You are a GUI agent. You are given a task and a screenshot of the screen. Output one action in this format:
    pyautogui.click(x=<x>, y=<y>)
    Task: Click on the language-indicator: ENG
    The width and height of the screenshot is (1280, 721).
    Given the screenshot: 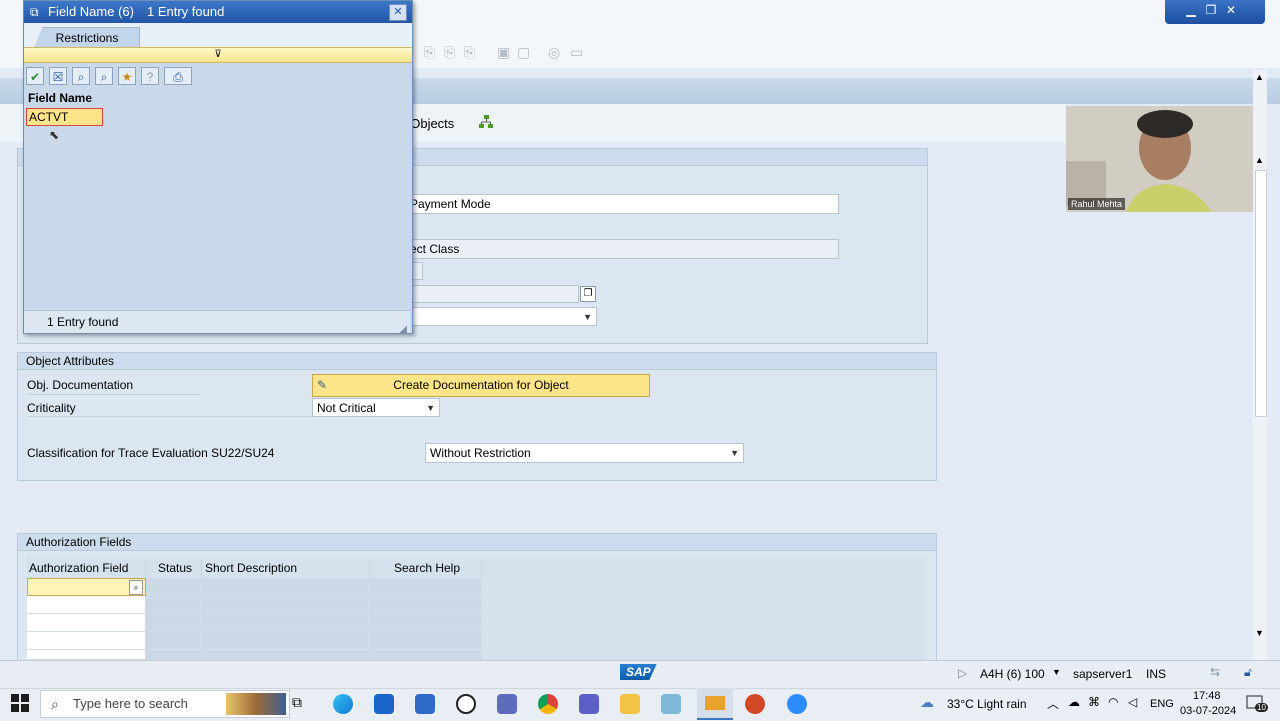 What is the action you would take?
    pyautogui.click(x=1162, y=704)
    